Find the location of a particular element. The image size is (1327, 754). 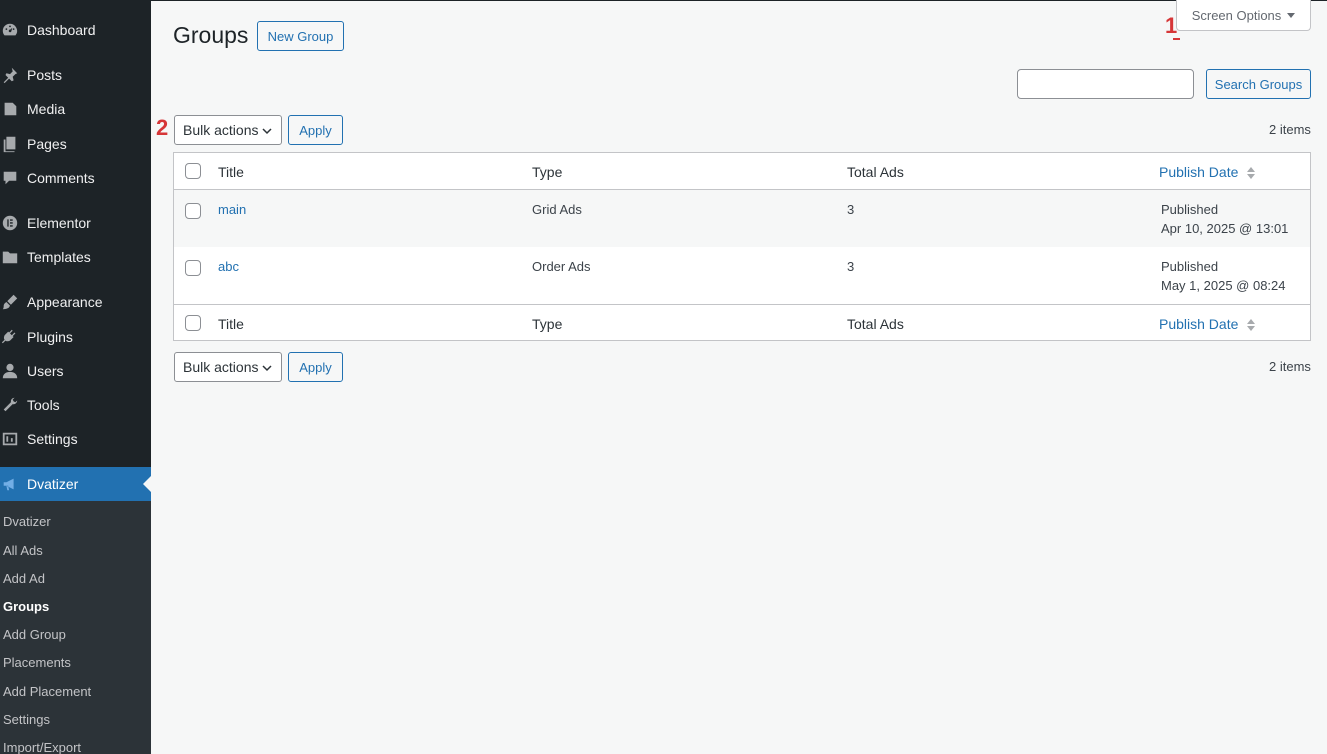

group-total-ads: 3 is located at coordinates (851, 266).